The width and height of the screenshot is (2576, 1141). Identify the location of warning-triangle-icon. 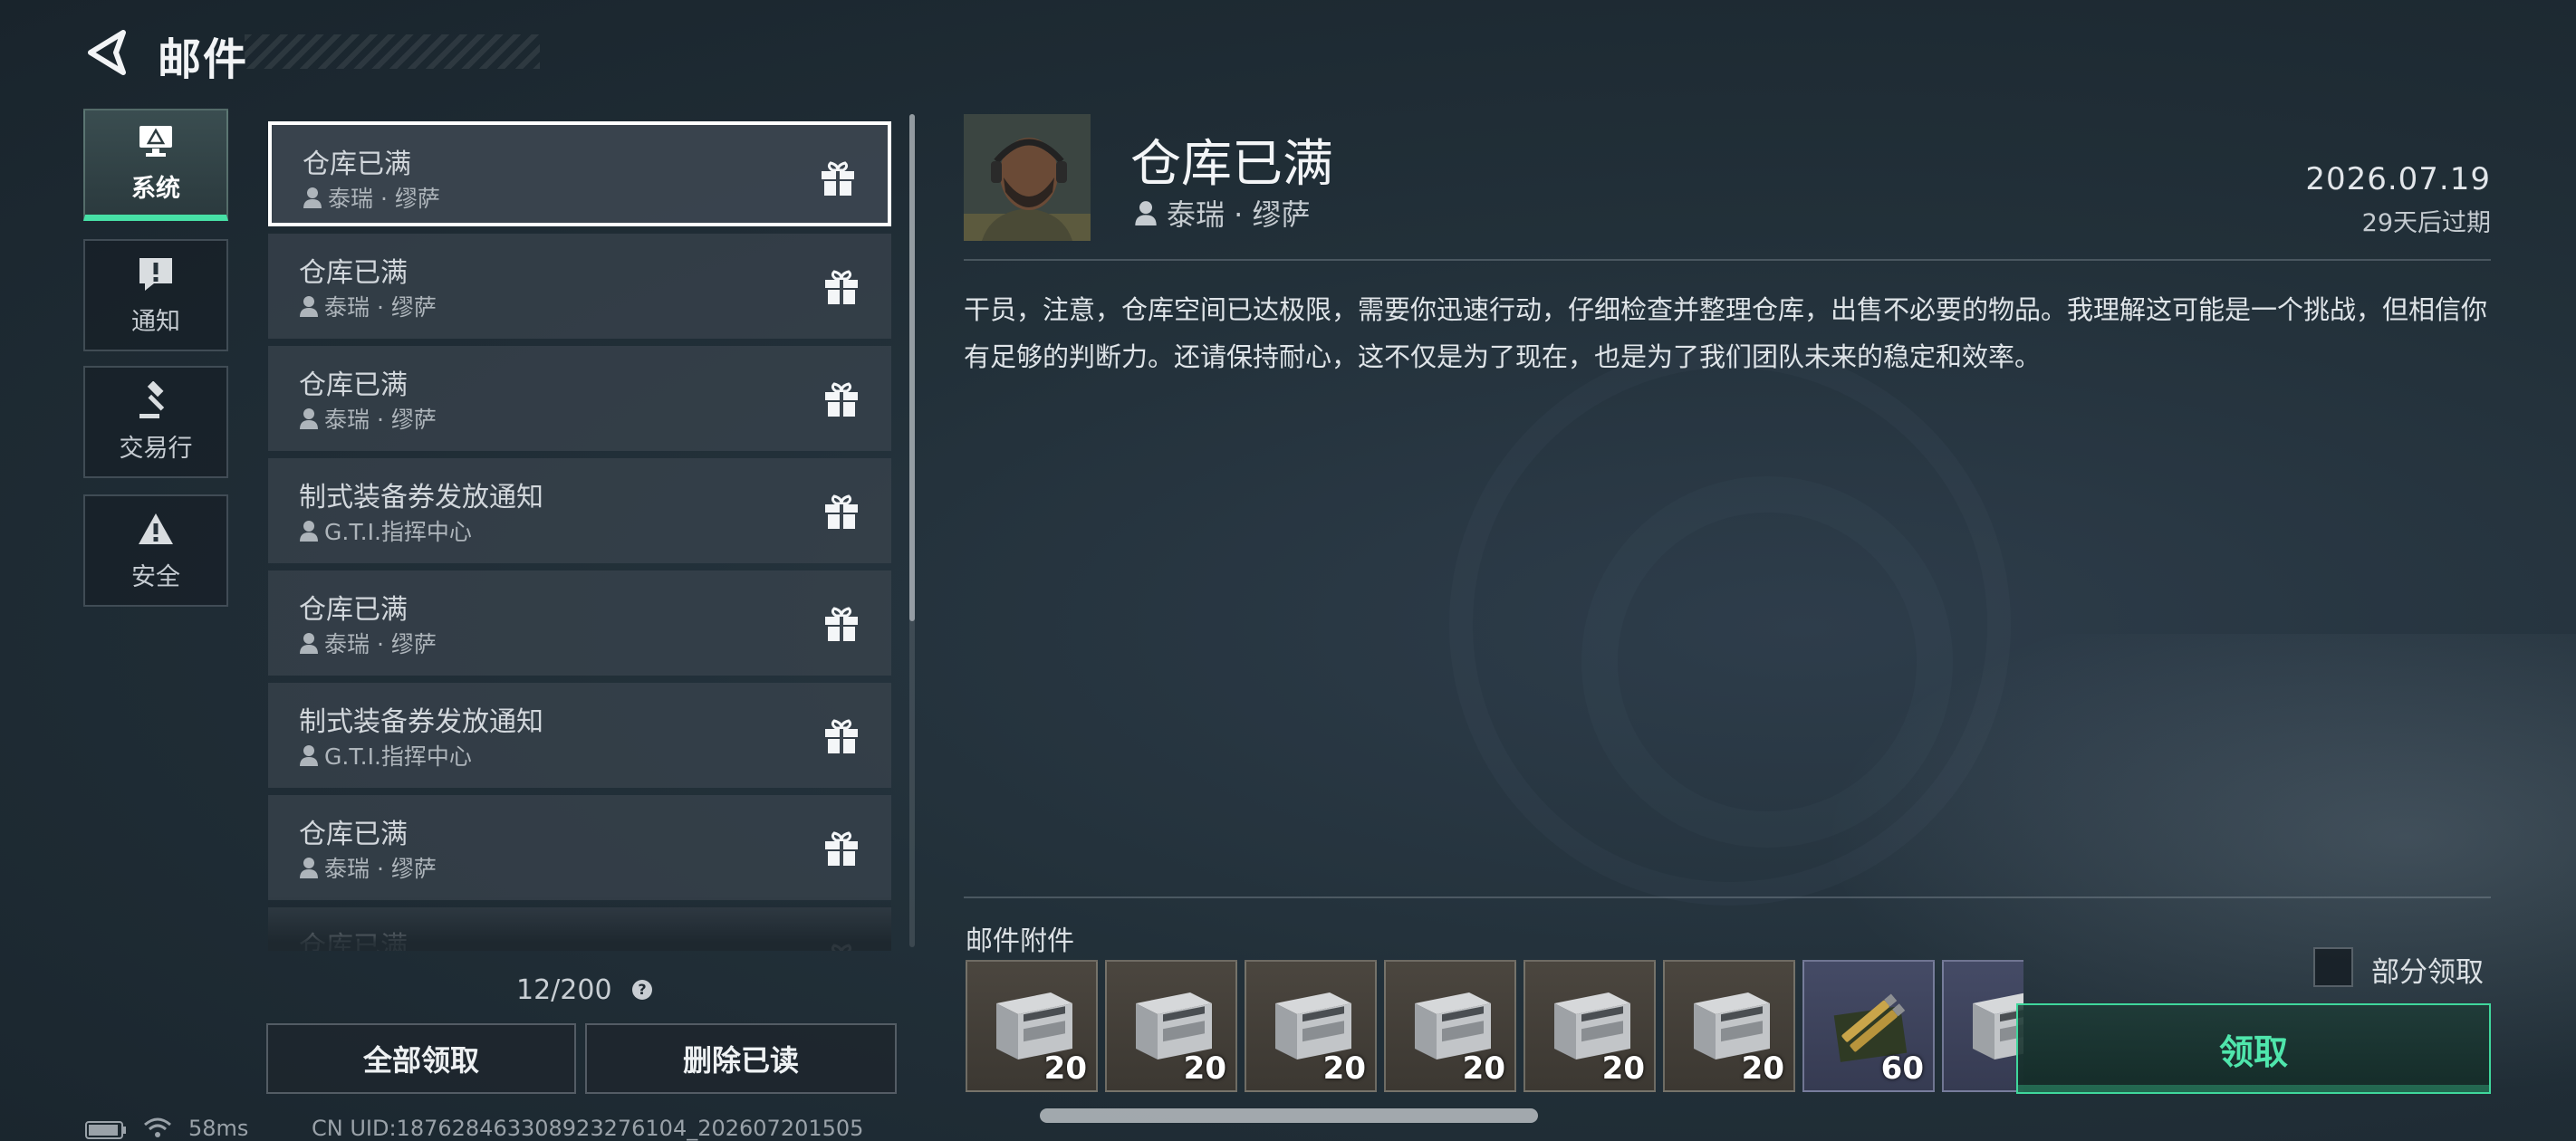
(156, 528).